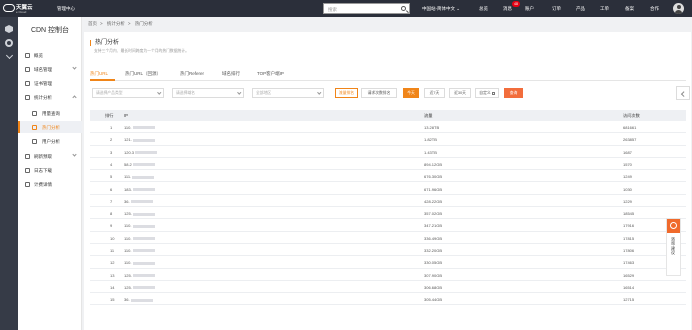 The height and width of the screenshot is (330, 692). Describe the element at coordinates (50, 83) in the screenshot. I see `sidebar-item-certificate-management: 证书管理` at that location.